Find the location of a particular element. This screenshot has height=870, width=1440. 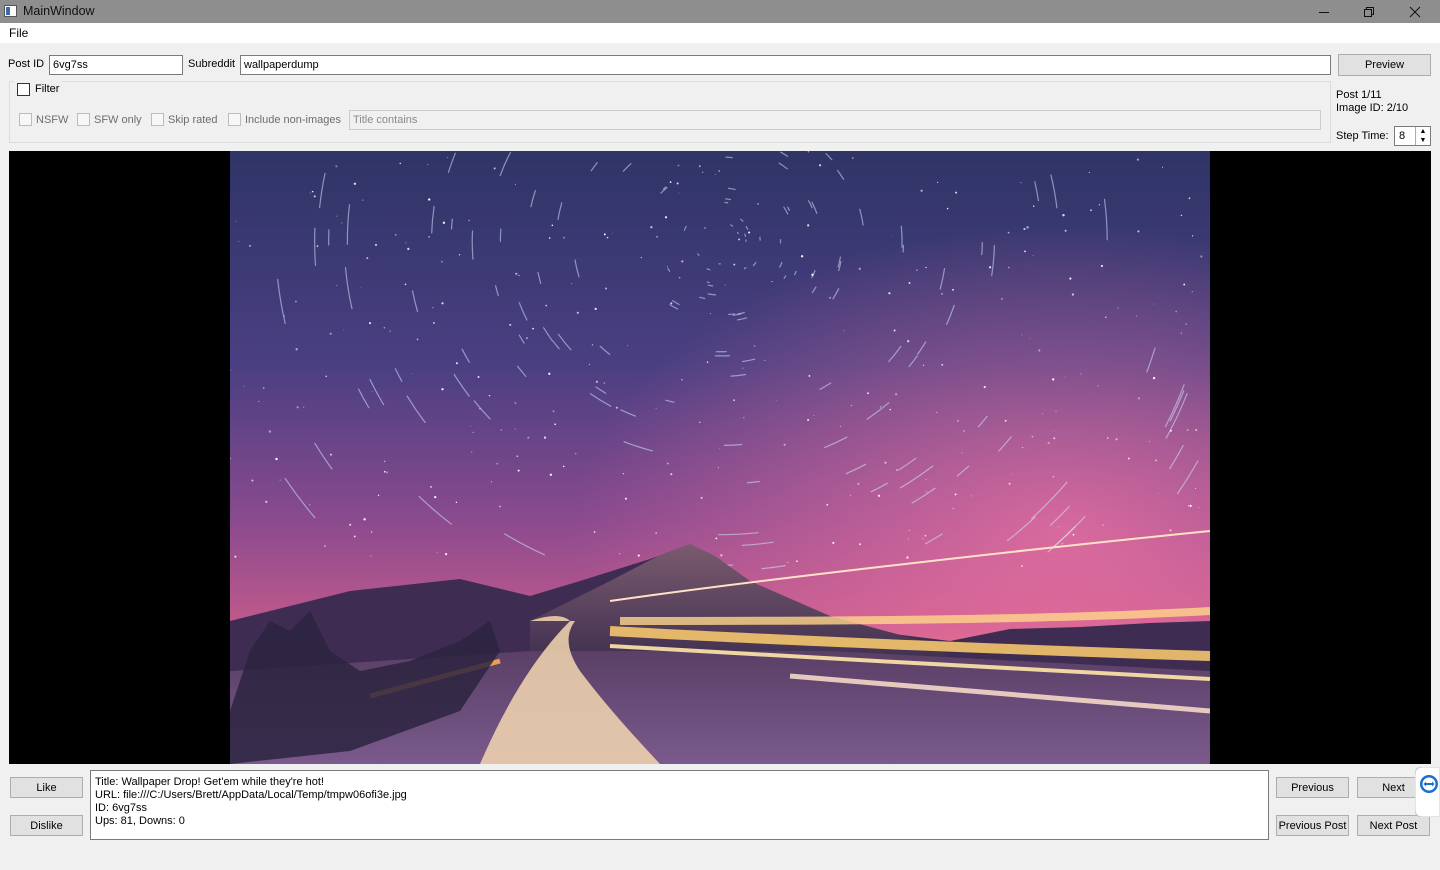

spin-down-icon: ▼ is located at coordinates (1422, 140).